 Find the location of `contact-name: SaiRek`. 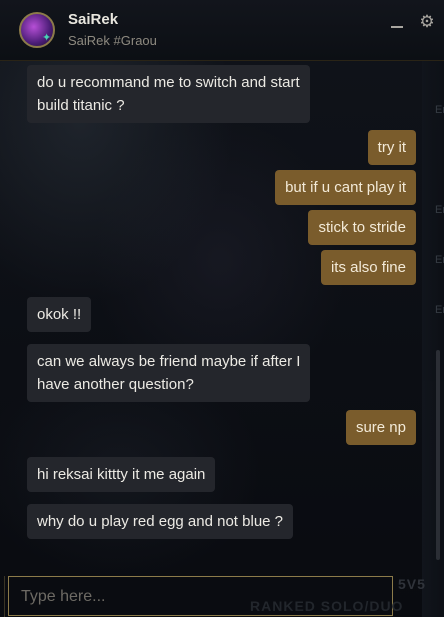

contact-name: SaiRek is located at coordinates (93, 19).